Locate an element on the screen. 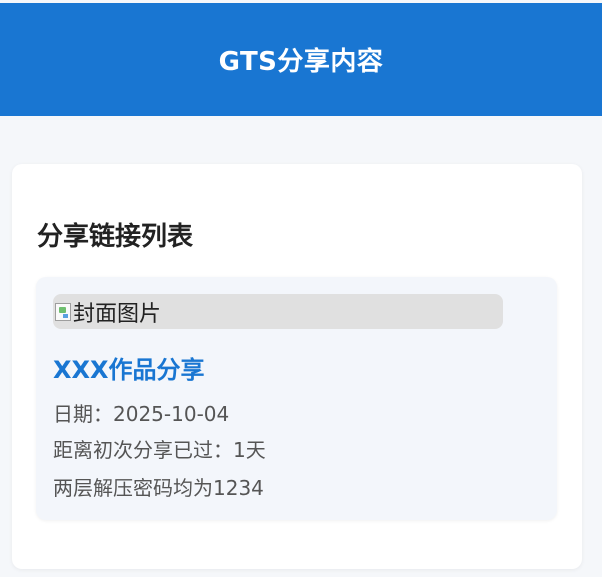 The image size is (602, 577). cover-image: 封面图片 is located at coordinates (278, 311).